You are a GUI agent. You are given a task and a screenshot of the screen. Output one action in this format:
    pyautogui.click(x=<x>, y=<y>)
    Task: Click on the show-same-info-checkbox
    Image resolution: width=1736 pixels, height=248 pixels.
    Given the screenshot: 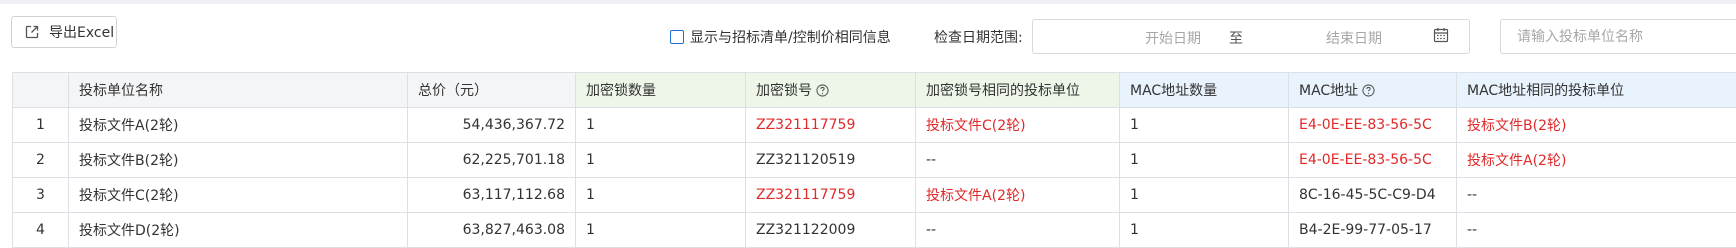 What is the action you would take?
    pyautogui.click(x=677, y=37)
    